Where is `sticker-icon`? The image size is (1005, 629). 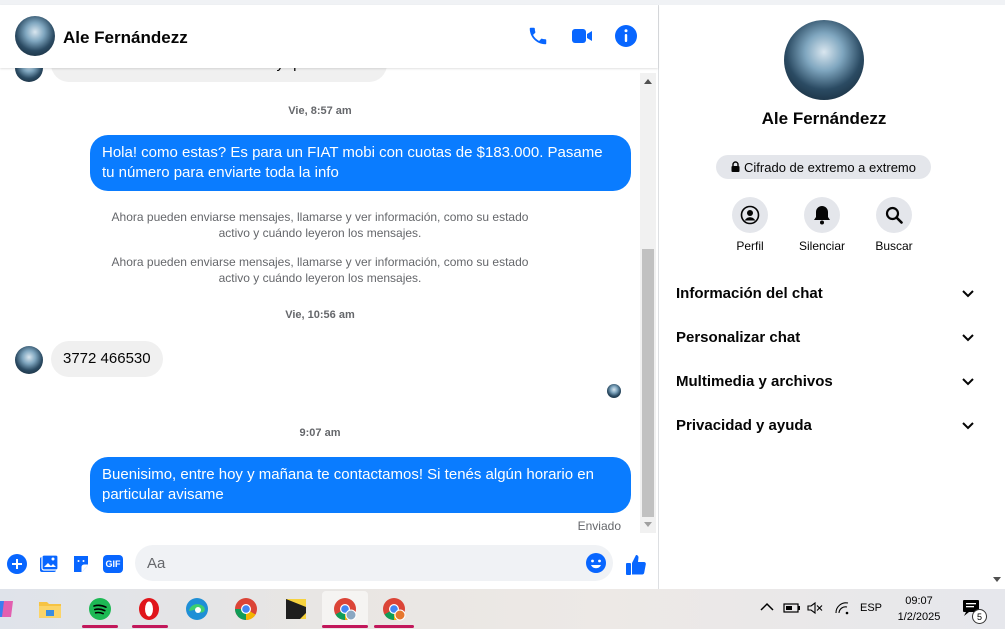
sticker-icon is located at coordinates (81, 564).